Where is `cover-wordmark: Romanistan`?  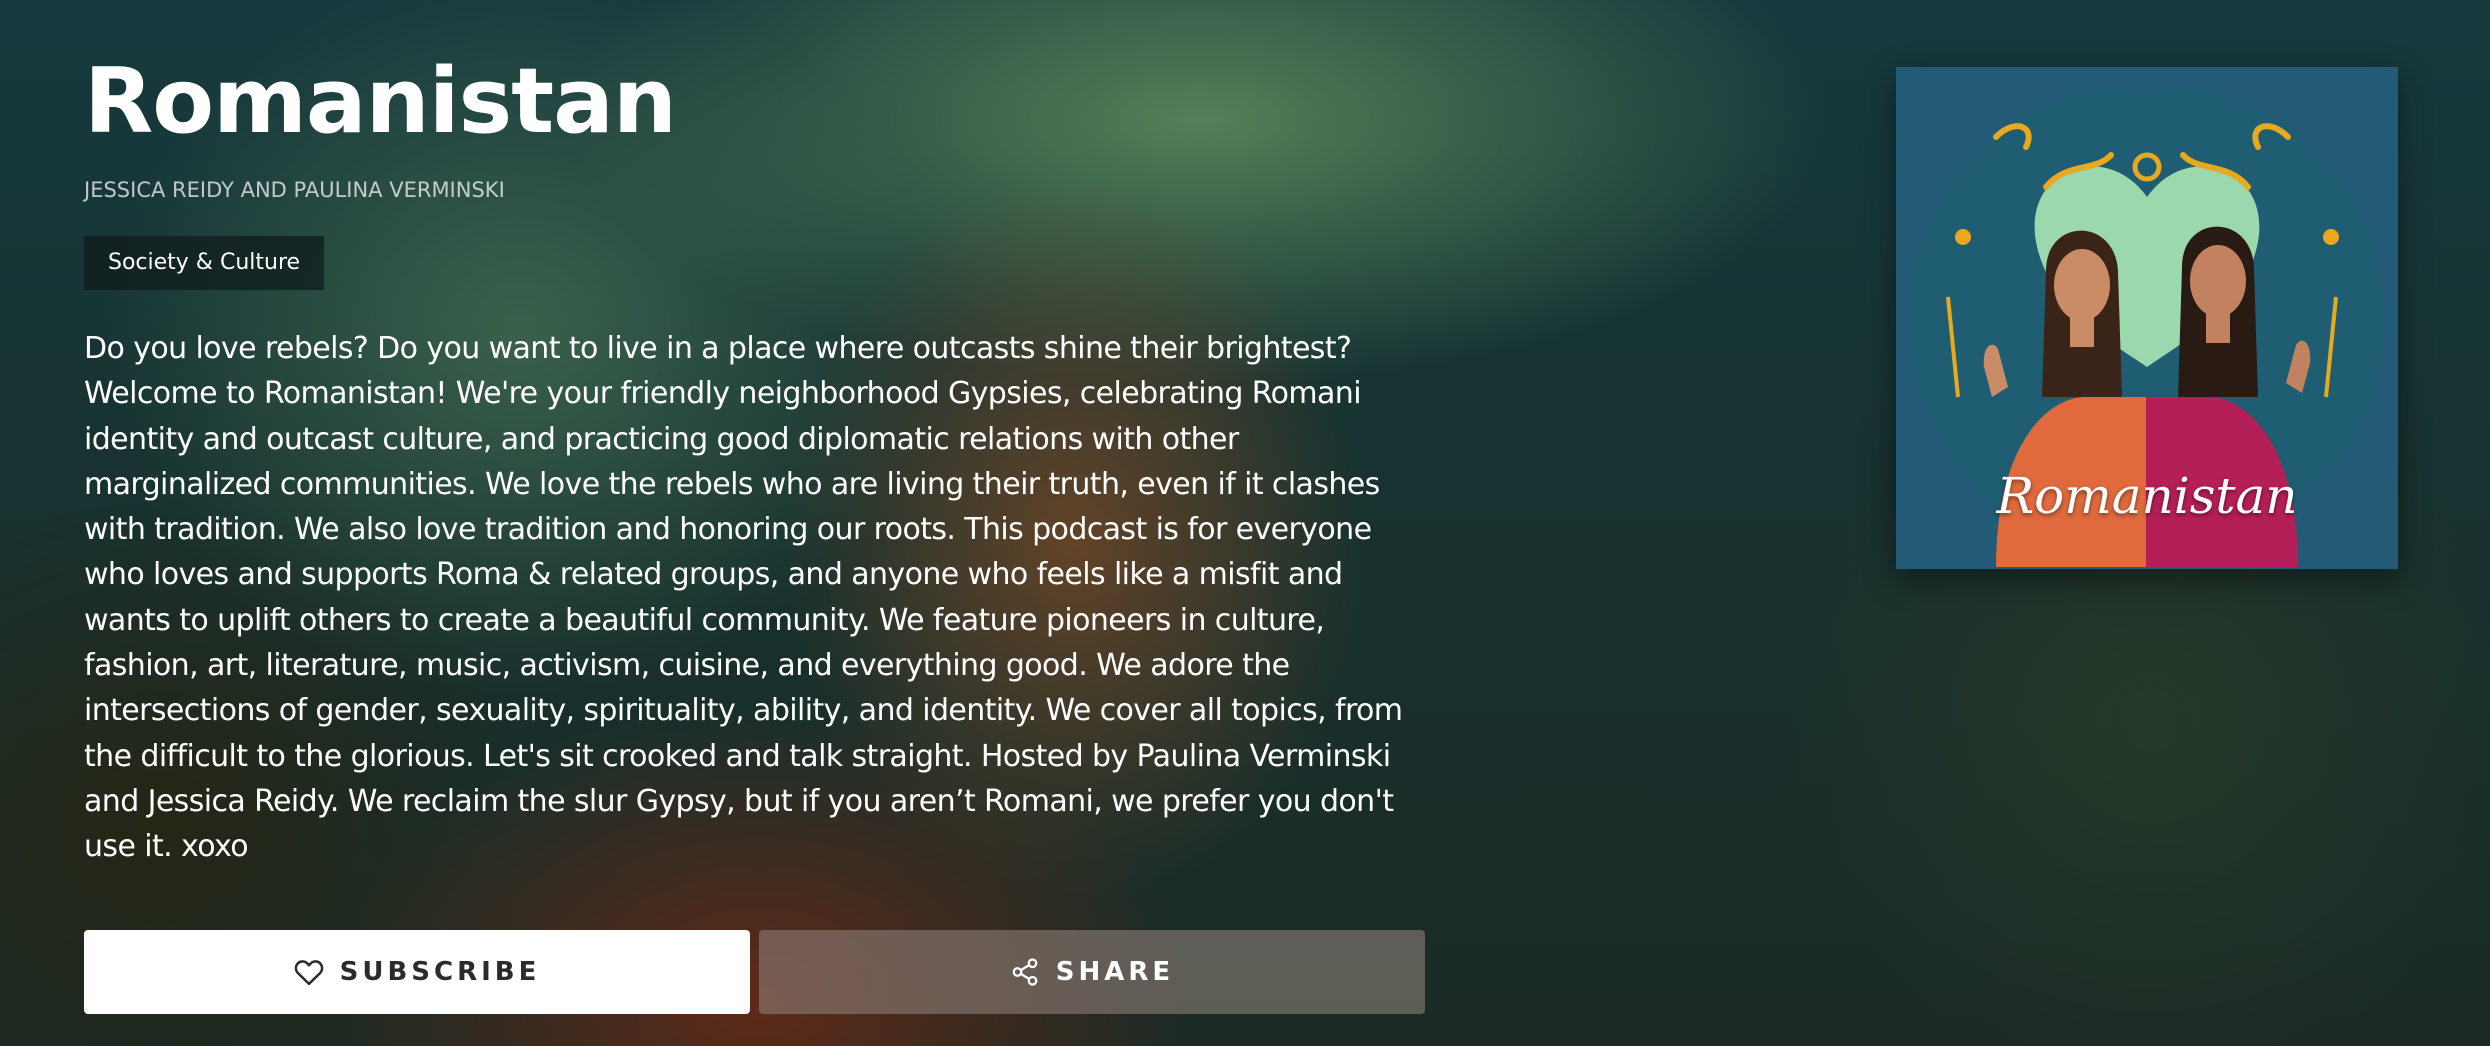
cover-wordmark: Romanistan is located at coordinates (2147, 496).